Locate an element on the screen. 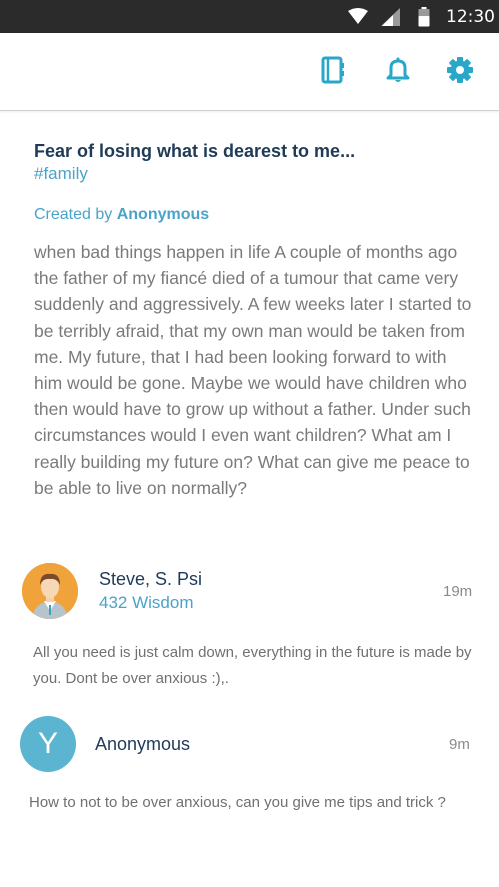  top-toolbar is located at coordinates (249, 72).